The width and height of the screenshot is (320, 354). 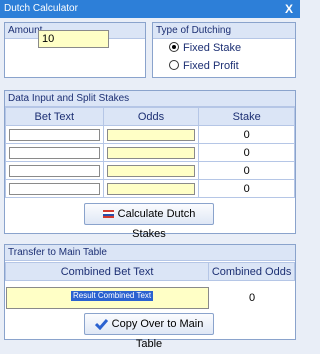 What do you see at coordinates (150, 99) in the screenshot?
I see `data-input-header: Data Input and Split Stakes` at bounding box center [150, 99].